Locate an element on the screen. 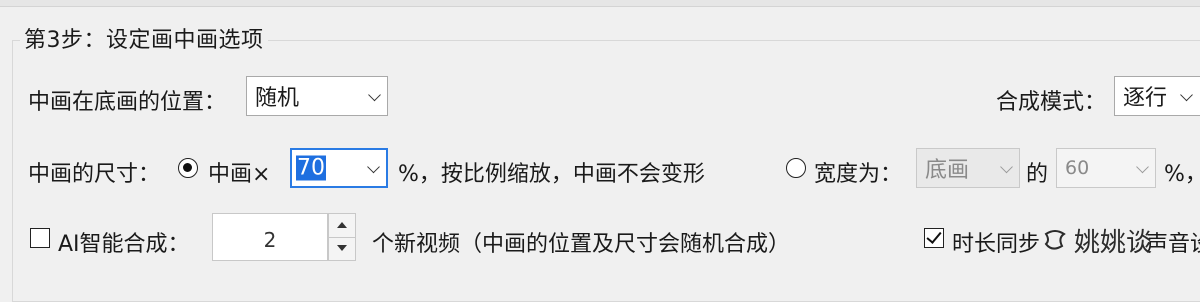  width-reference-select: 底画 is located at coordinates (968, 168).